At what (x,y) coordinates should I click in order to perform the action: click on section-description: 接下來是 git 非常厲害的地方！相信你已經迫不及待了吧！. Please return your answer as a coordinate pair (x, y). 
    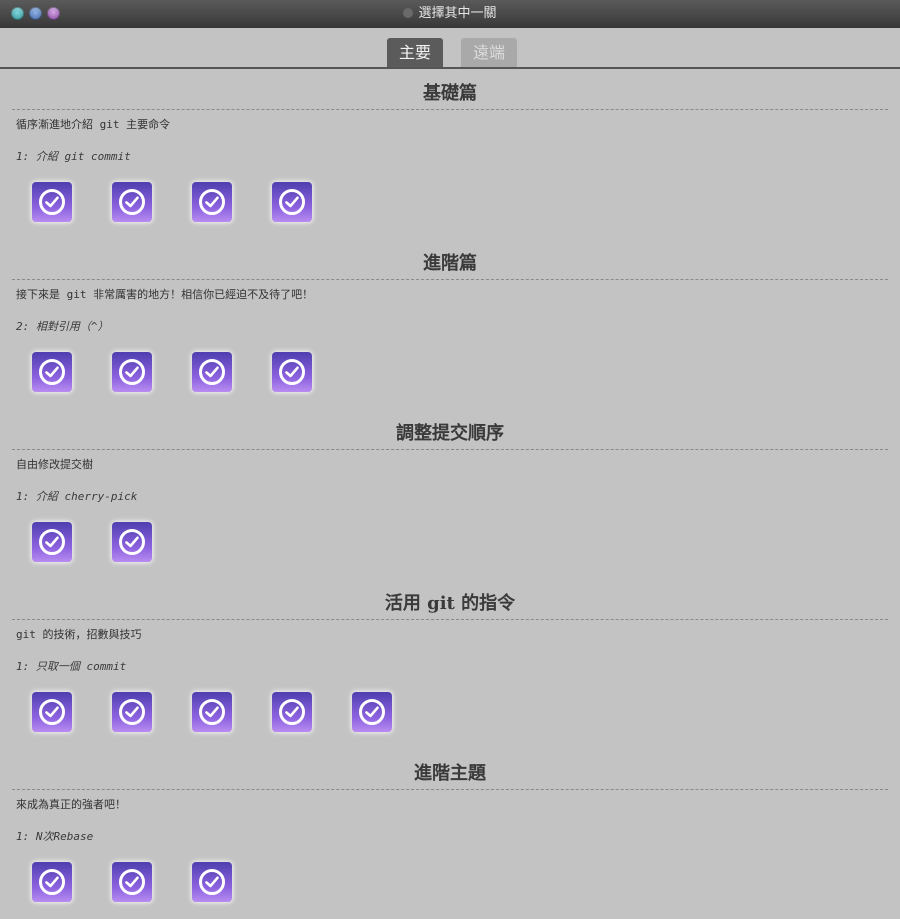
    Looking at the image, I should click on (165, 294).